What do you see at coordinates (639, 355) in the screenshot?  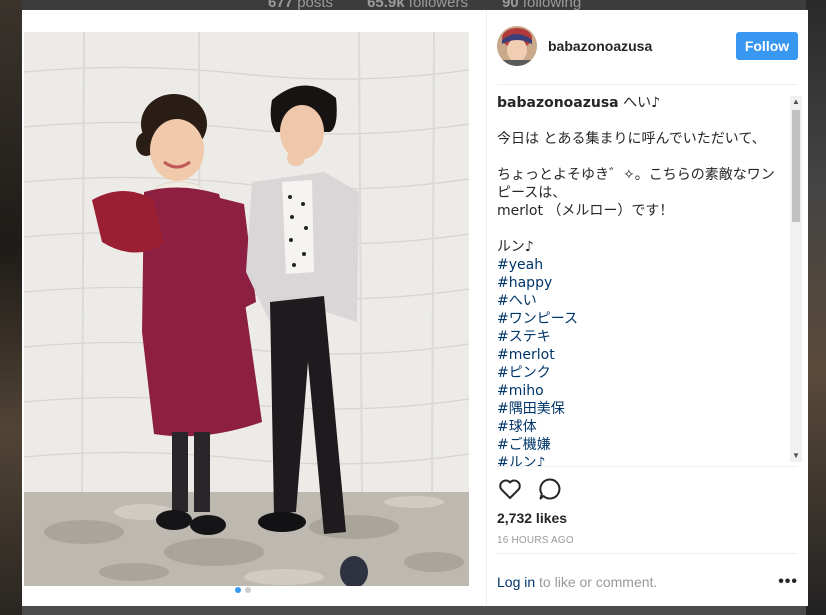 I see `hashtag-link: #merlot` at bounding box center [639, 355].